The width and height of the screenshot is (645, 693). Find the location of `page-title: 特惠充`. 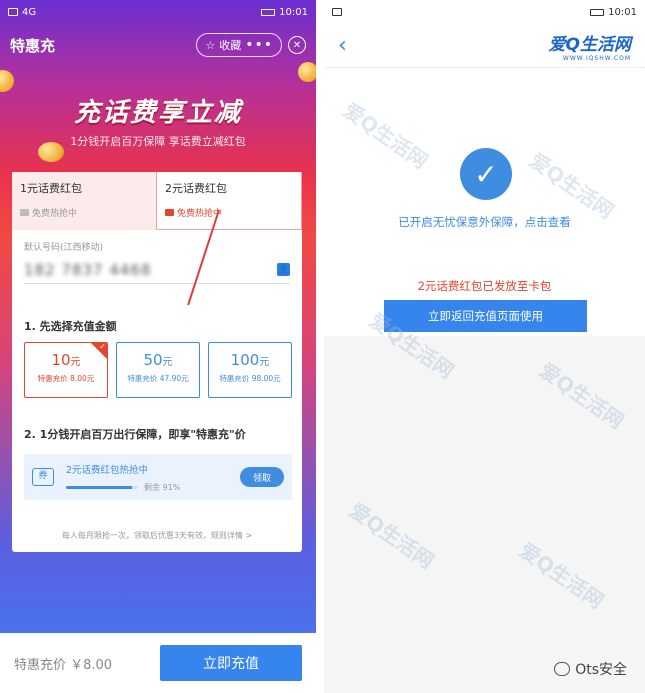

page-title: 特惠充 is located at coordinates (33, 45).